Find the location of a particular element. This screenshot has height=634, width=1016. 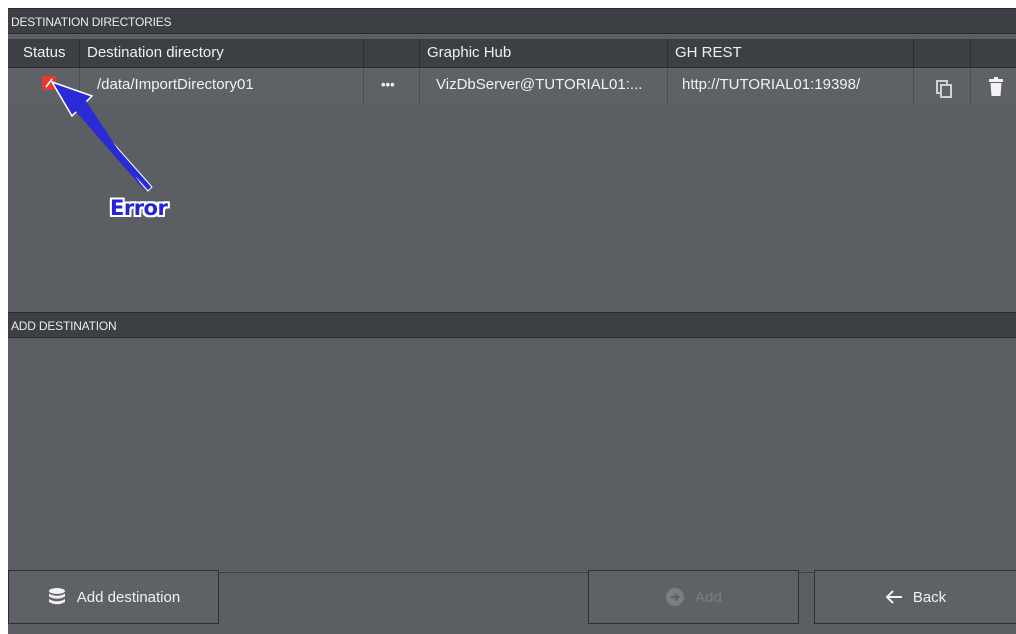

add-destination-button: Add destination is located at coordinates (113, 597).